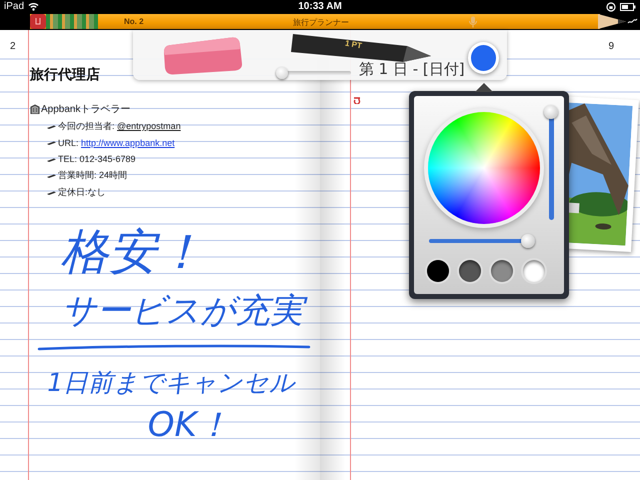  Describe the element at coordinates (320, 6) in the screenshot. I see `clock-time: 10:33 AM` at that location.